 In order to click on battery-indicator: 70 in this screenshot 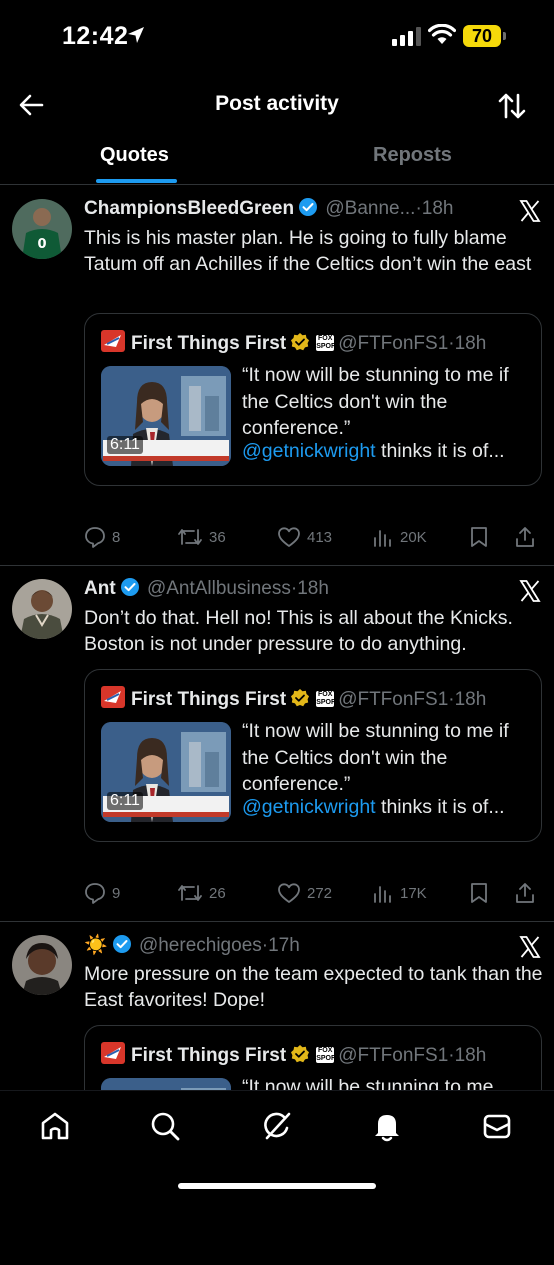, I will do `click(486, 37)`.